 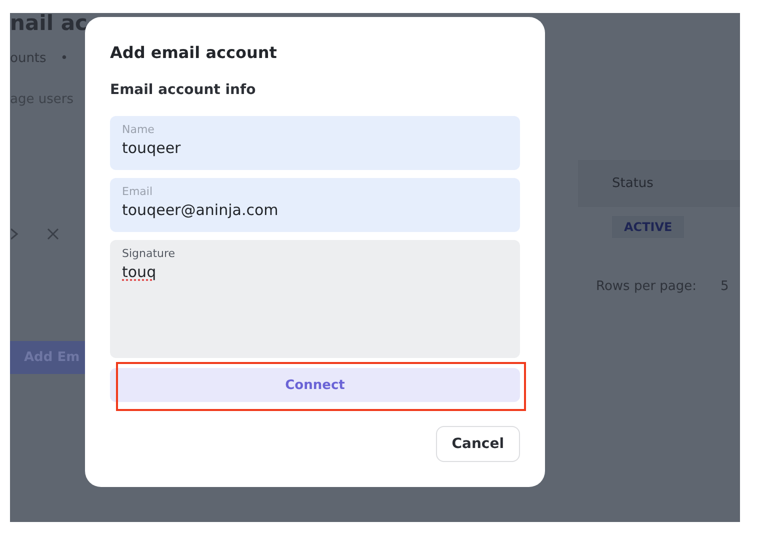 I want to click on close-icon, so click(x=53, y=234).